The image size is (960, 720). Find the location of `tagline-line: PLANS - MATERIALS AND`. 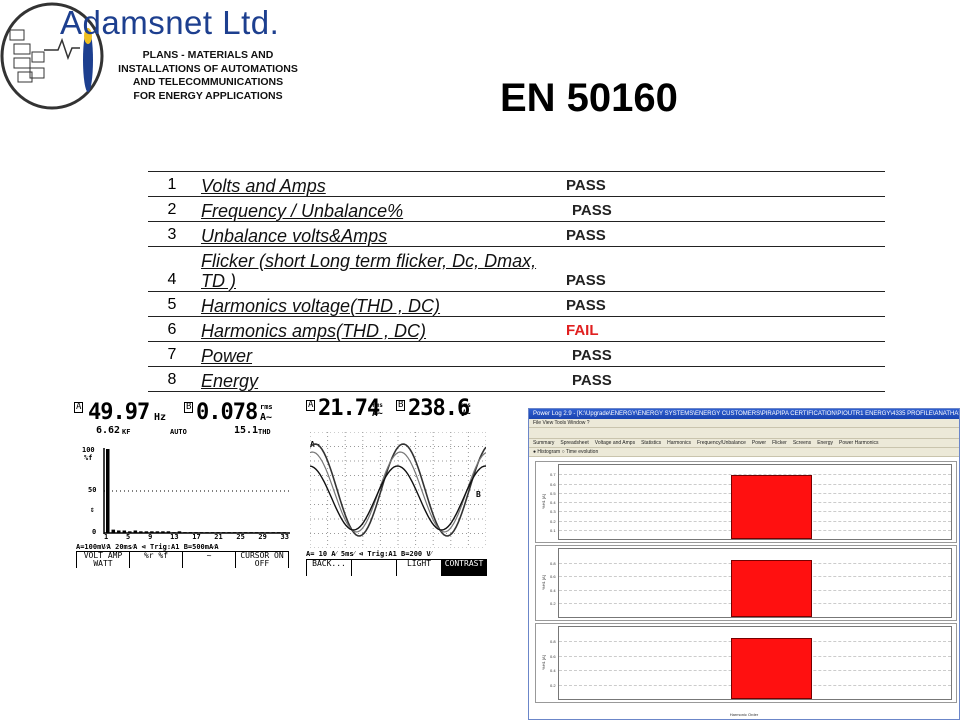

tagline-line: PLANS - MATERIALS AND is located at coordinates (208, 55).